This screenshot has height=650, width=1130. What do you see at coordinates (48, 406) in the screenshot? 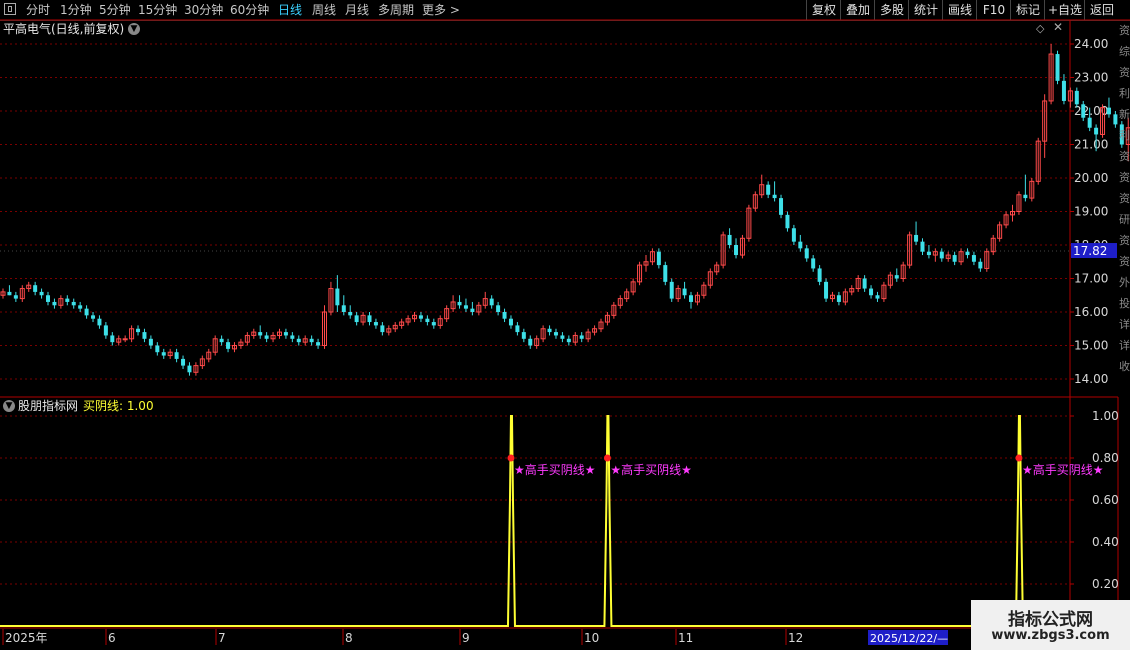
I see `indicator-name: 股朋指标网` at bounding box center [48, 406].